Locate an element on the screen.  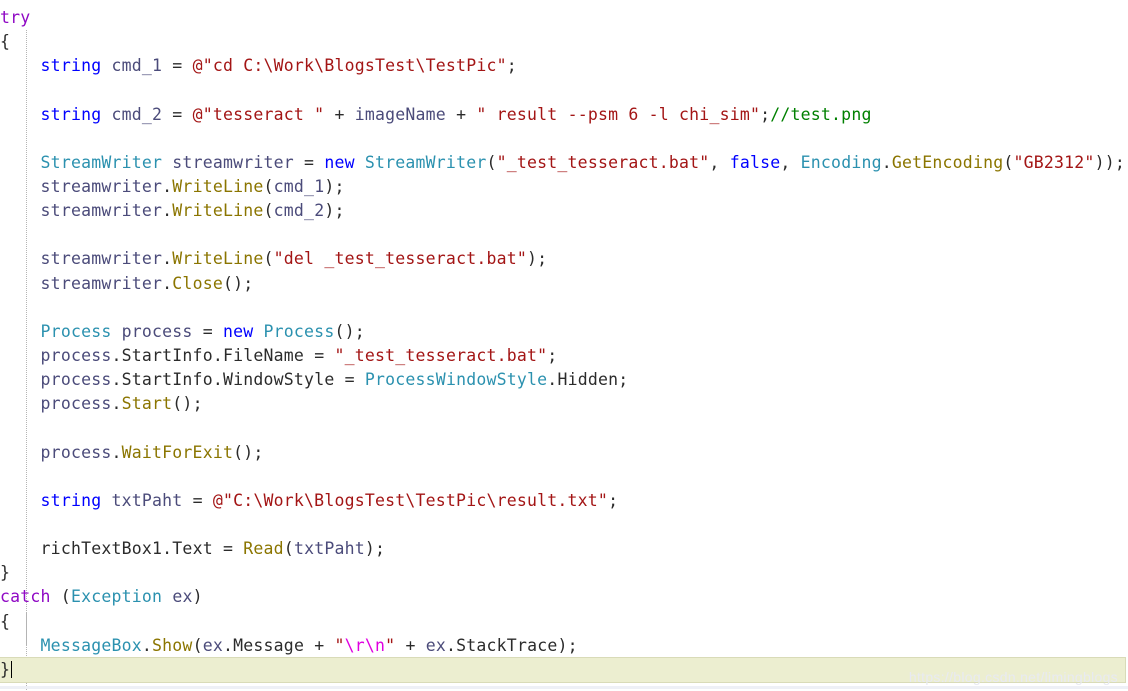
code-token: WindowStyle is located at coordinates (278, 380).